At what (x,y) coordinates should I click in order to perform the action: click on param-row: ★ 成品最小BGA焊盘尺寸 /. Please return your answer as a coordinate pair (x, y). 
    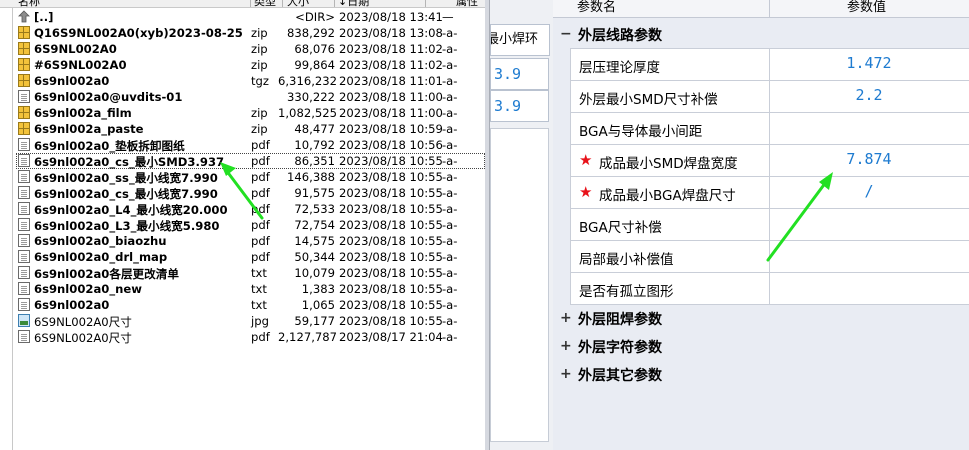
    Looking at the image, I should click on (769, 193).